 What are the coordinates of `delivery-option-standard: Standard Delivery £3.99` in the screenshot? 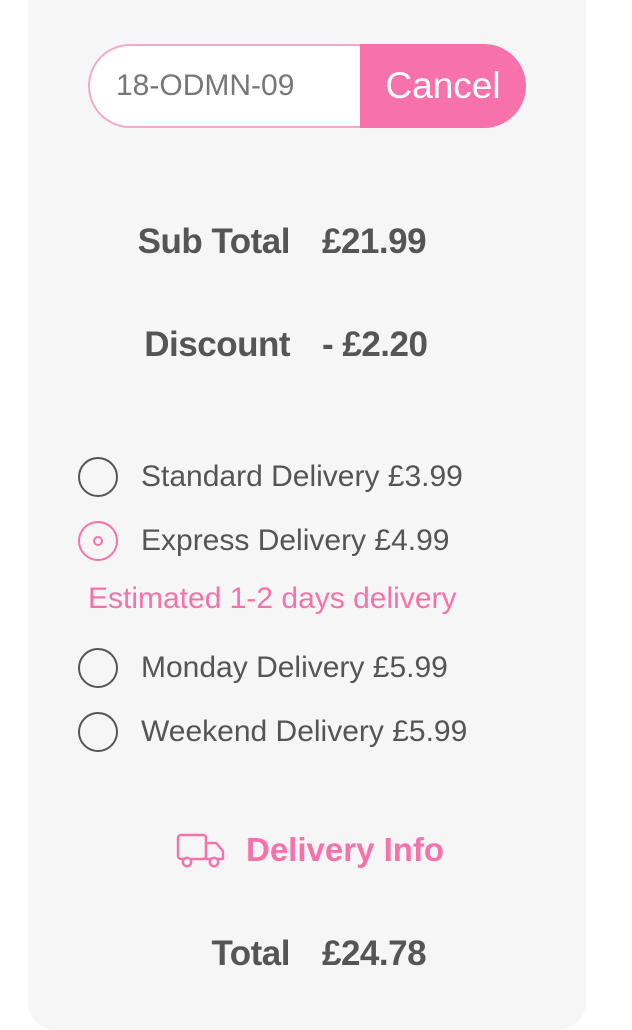 It's located at (270, 477).